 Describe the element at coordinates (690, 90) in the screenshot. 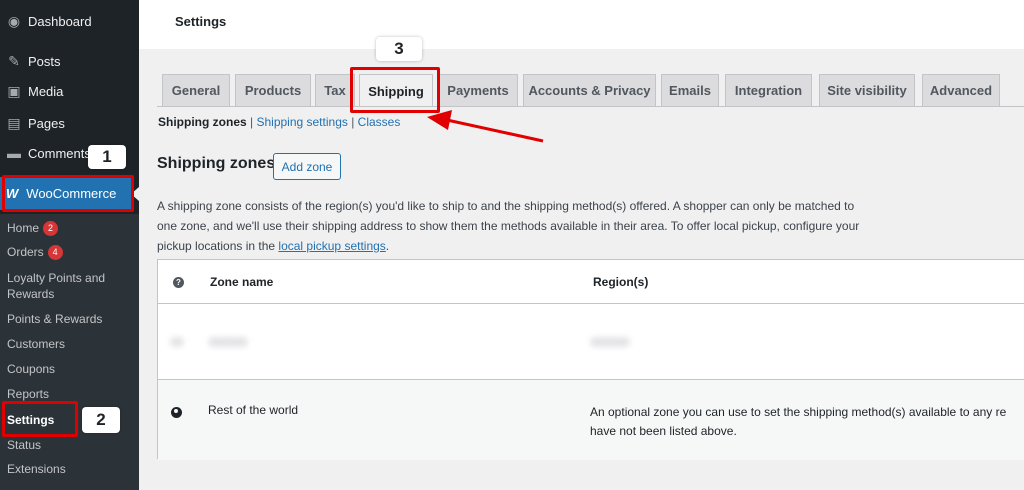

I see `tab-emails: Emails` at that location.